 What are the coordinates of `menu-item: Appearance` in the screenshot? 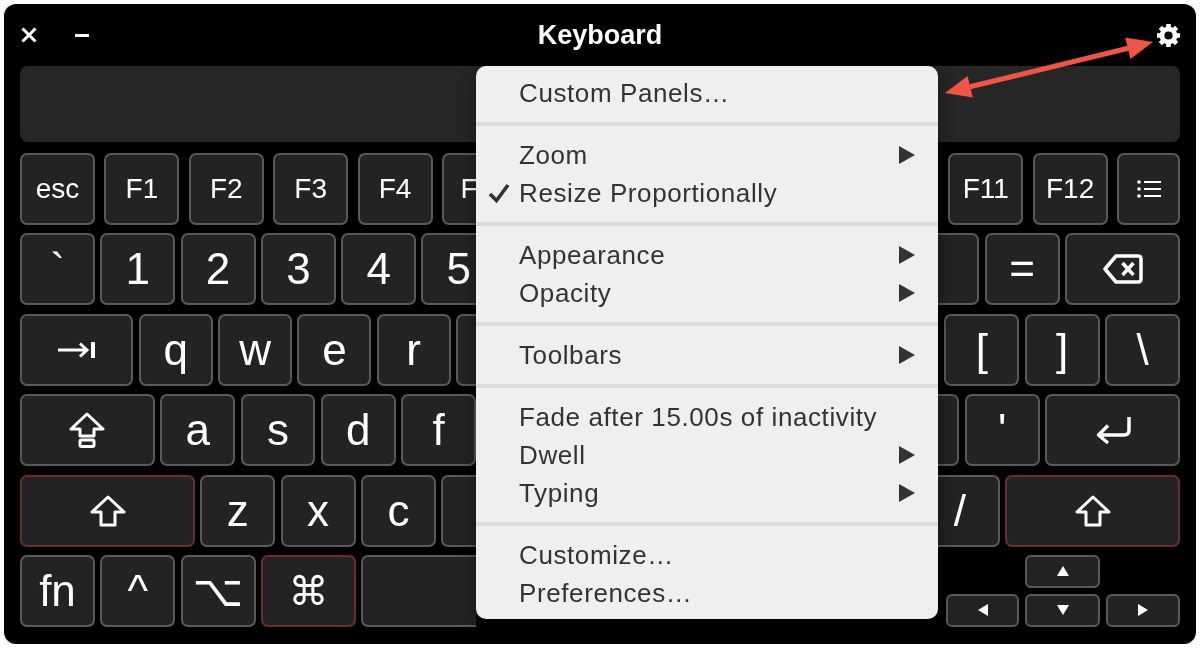 It's located at (707, 255).